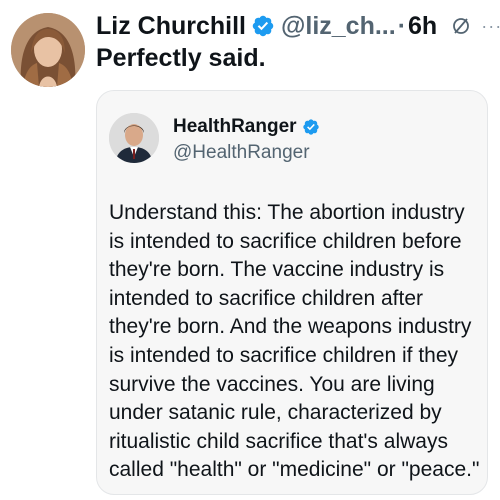  I want to click on quoted-text-line: they're born. The vaccine industry is, so click(277, 270).